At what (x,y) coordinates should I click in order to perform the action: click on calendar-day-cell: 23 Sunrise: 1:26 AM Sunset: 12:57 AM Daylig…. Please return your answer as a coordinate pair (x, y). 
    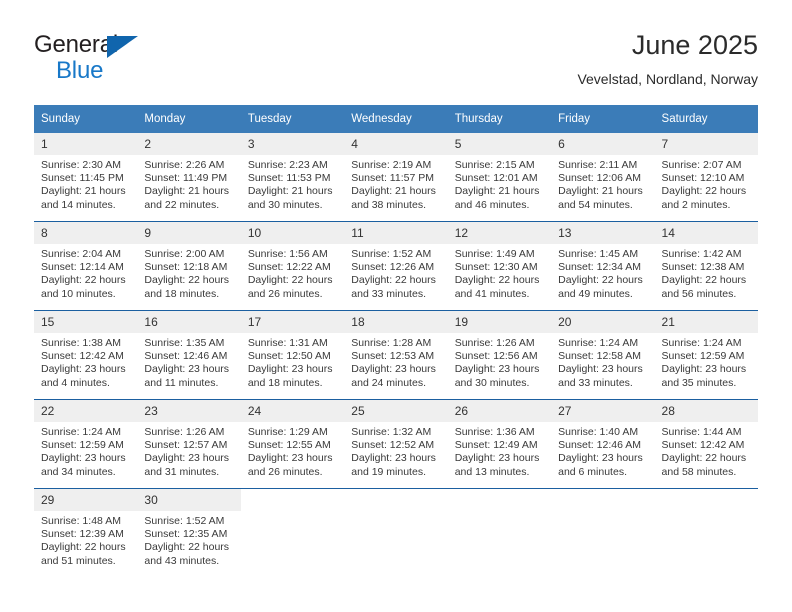
    Looking at the image, I should click on (189, 444).